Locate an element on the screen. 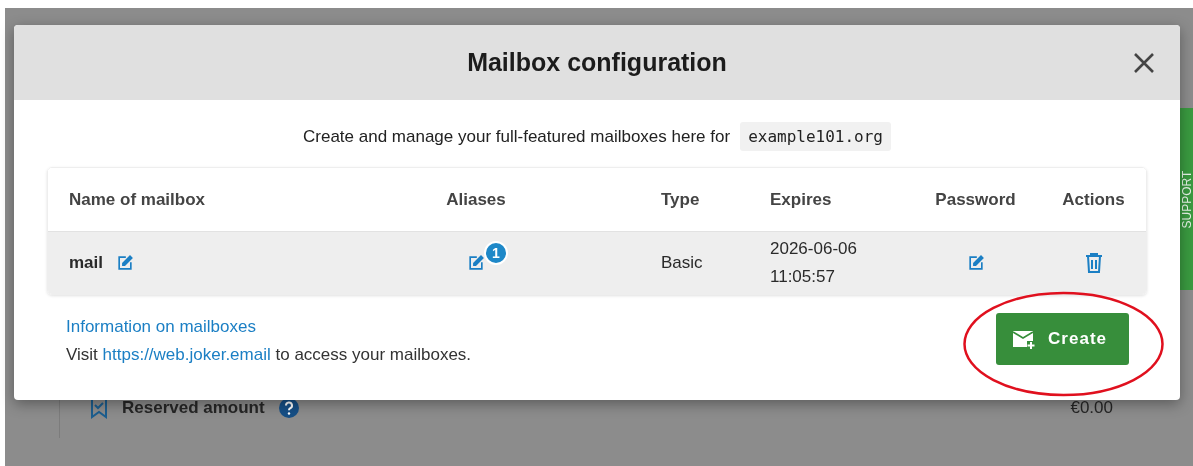 This screenshot has width=1193, height=466. delete-button is located at coordinates (1093, 263).